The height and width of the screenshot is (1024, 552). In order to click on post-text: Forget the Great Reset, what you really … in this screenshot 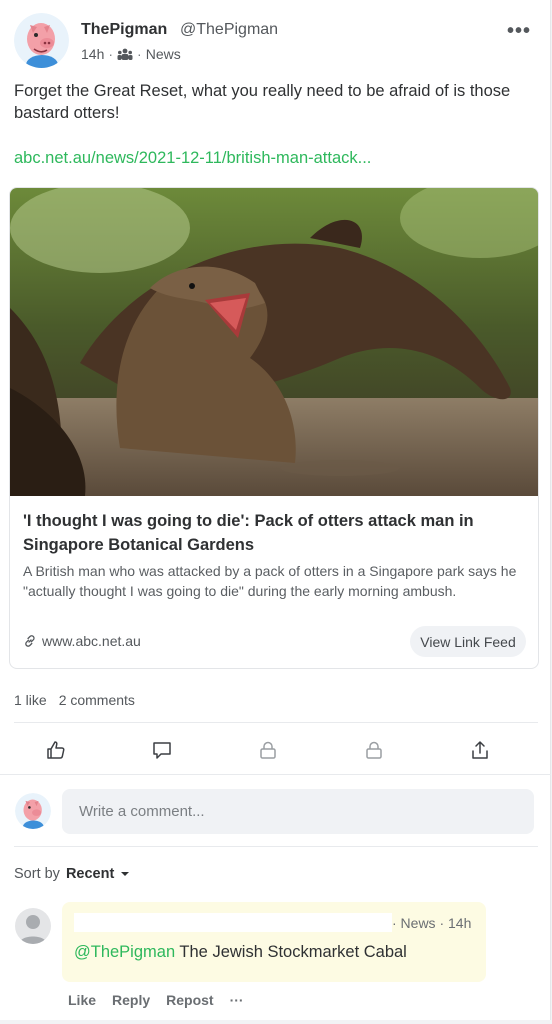, I will do `click(262, 102)`.